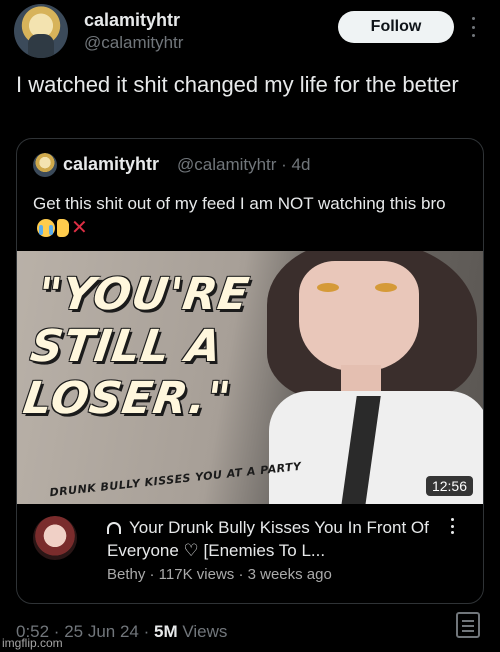 This screenshot has height=652, width=500. Describe the element at coordinates (473, 27) in the screenshot. I see `more-options-icon` at that location.